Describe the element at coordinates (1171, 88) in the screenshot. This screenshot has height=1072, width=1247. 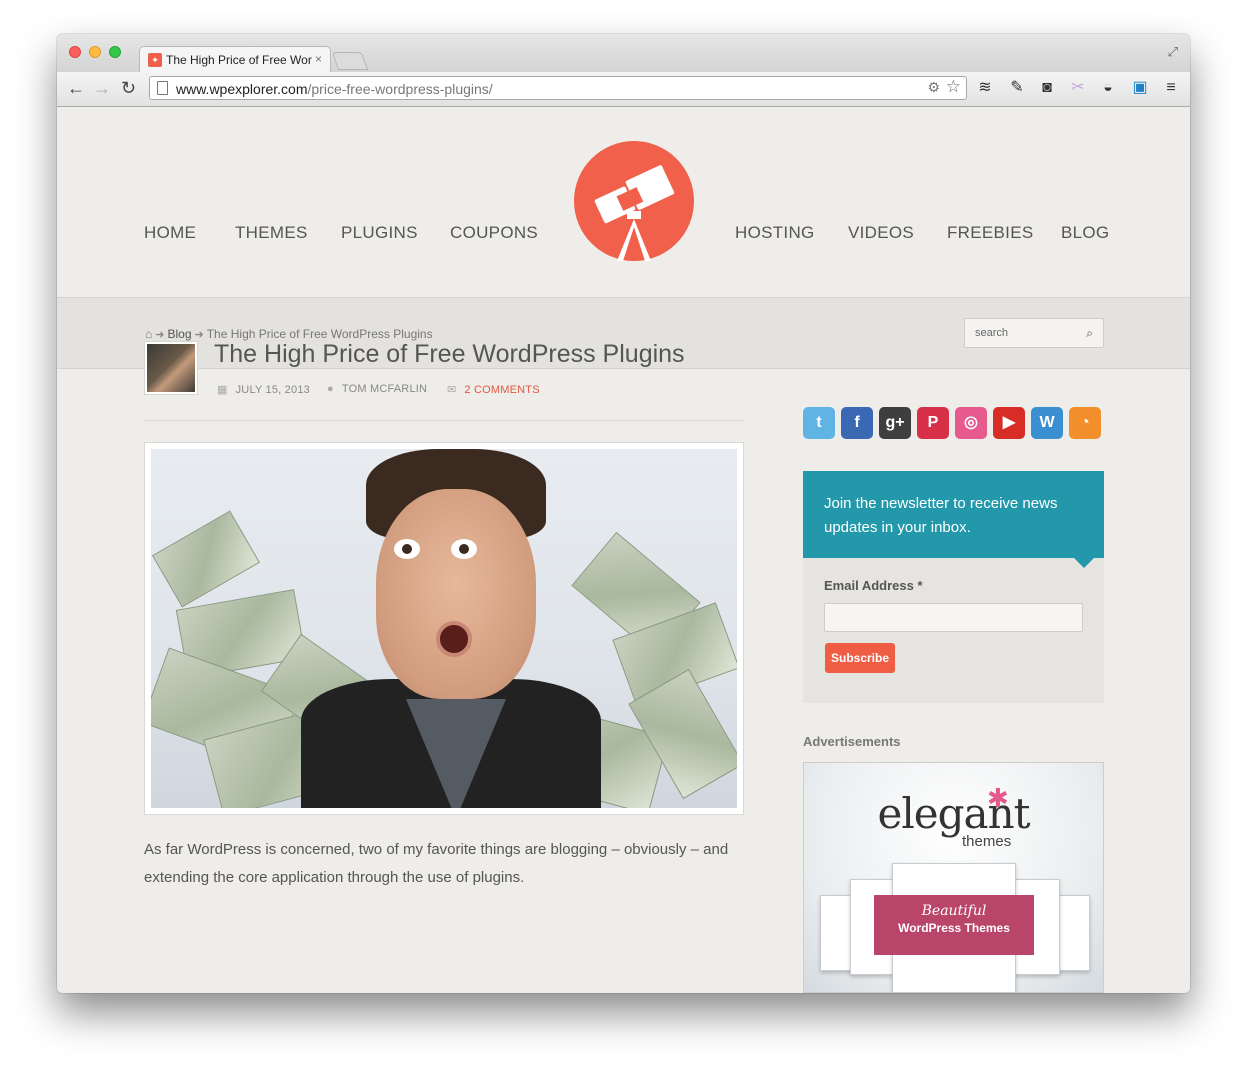
I see `menu-icon: ≡` at that location.